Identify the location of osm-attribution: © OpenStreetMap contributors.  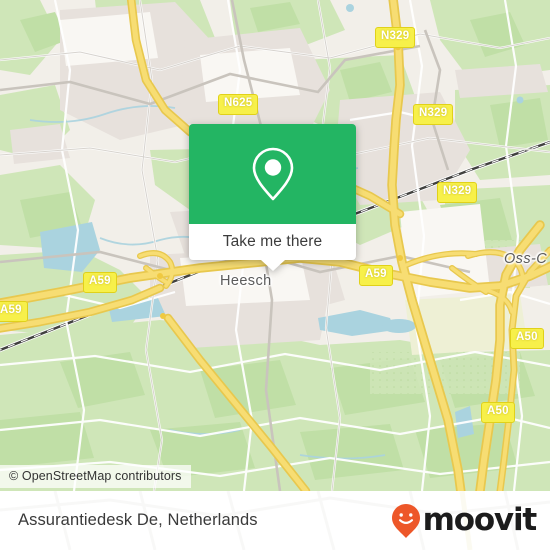
(95, 476).